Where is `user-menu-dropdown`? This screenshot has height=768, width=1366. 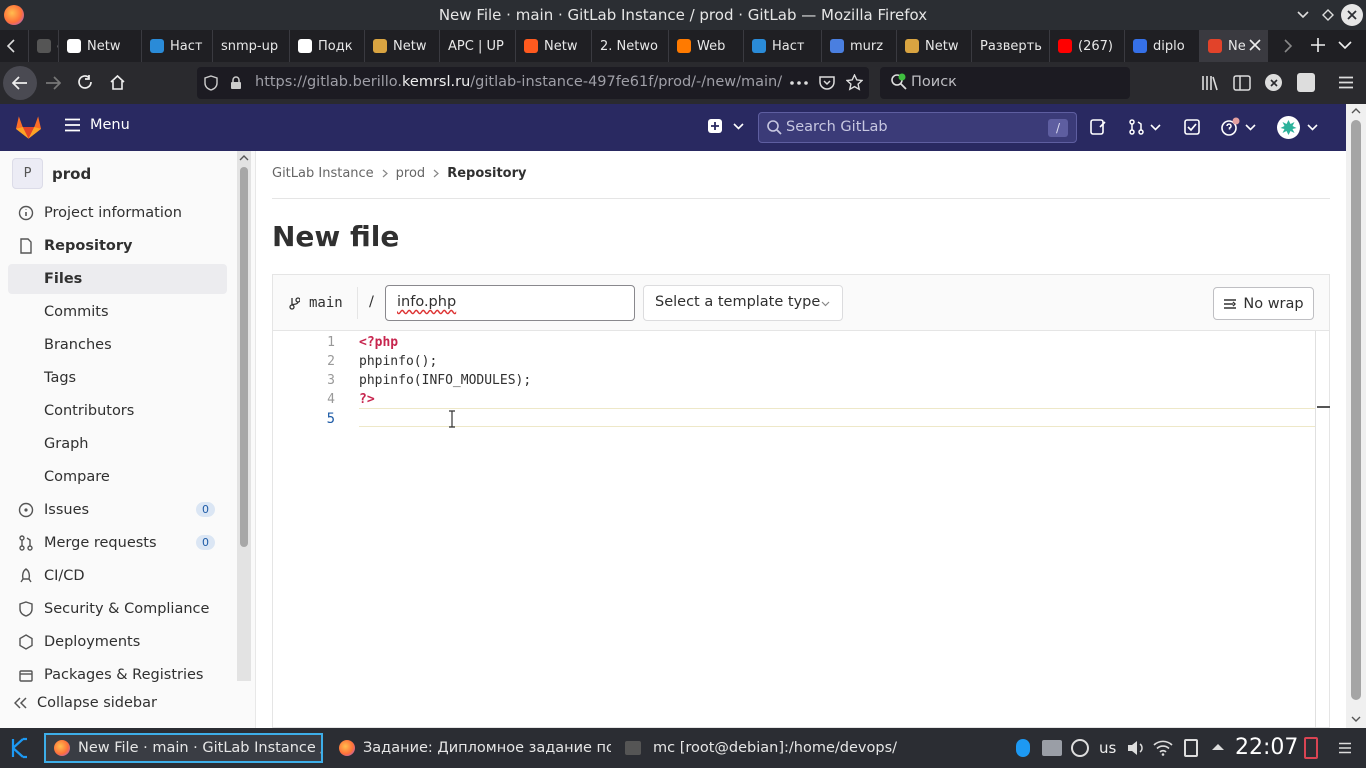 user-menu-dropdown is located at coordinates (1297, 127).